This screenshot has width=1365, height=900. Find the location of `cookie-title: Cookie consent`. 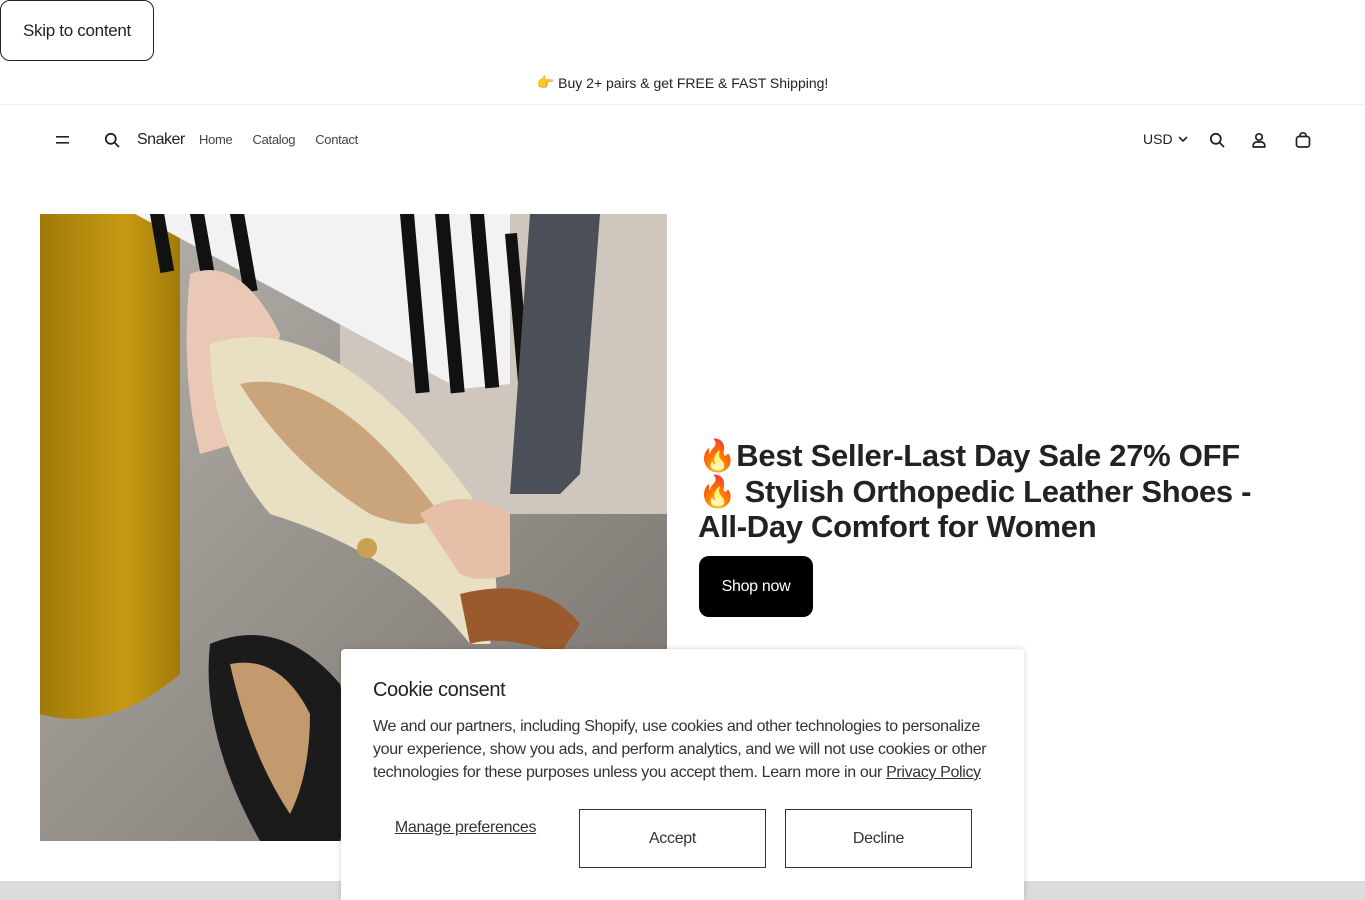

cookie-title: Cookie consent is located at coordinates (439, 690).